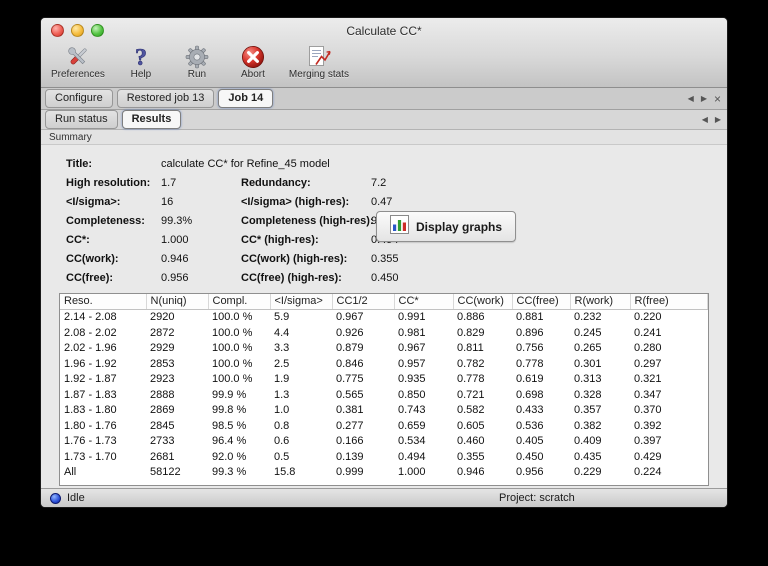  What do you see at coordinates (483, 302) in the screenshot?
I see `column-header: CC(work)` at bounding box center [483, 302].